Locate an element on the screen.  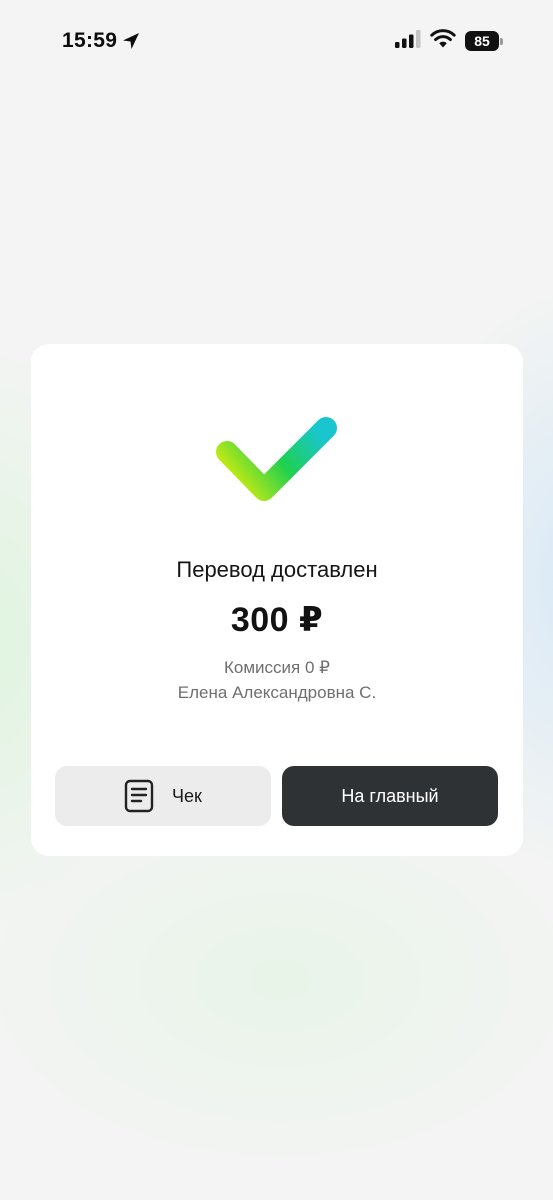
battery-cap is located at coordinates (501, 41).